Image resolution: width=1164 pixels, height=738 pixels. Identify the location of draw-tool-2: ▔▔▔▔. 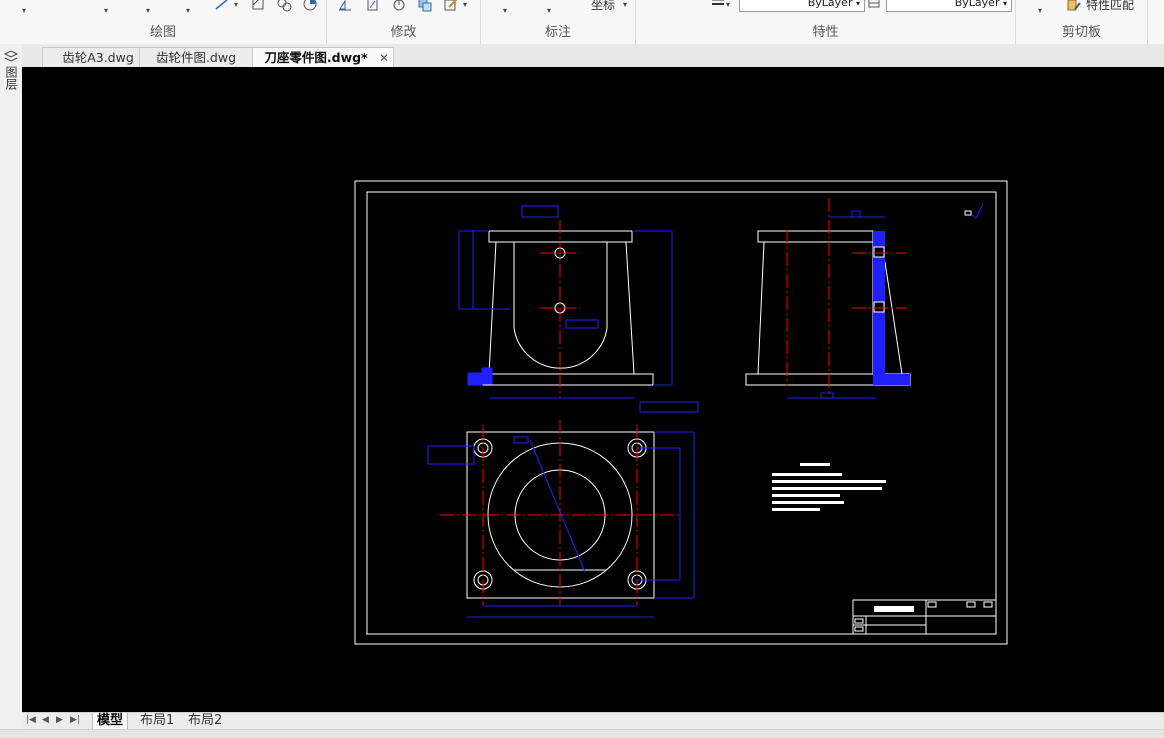
(64, 5).